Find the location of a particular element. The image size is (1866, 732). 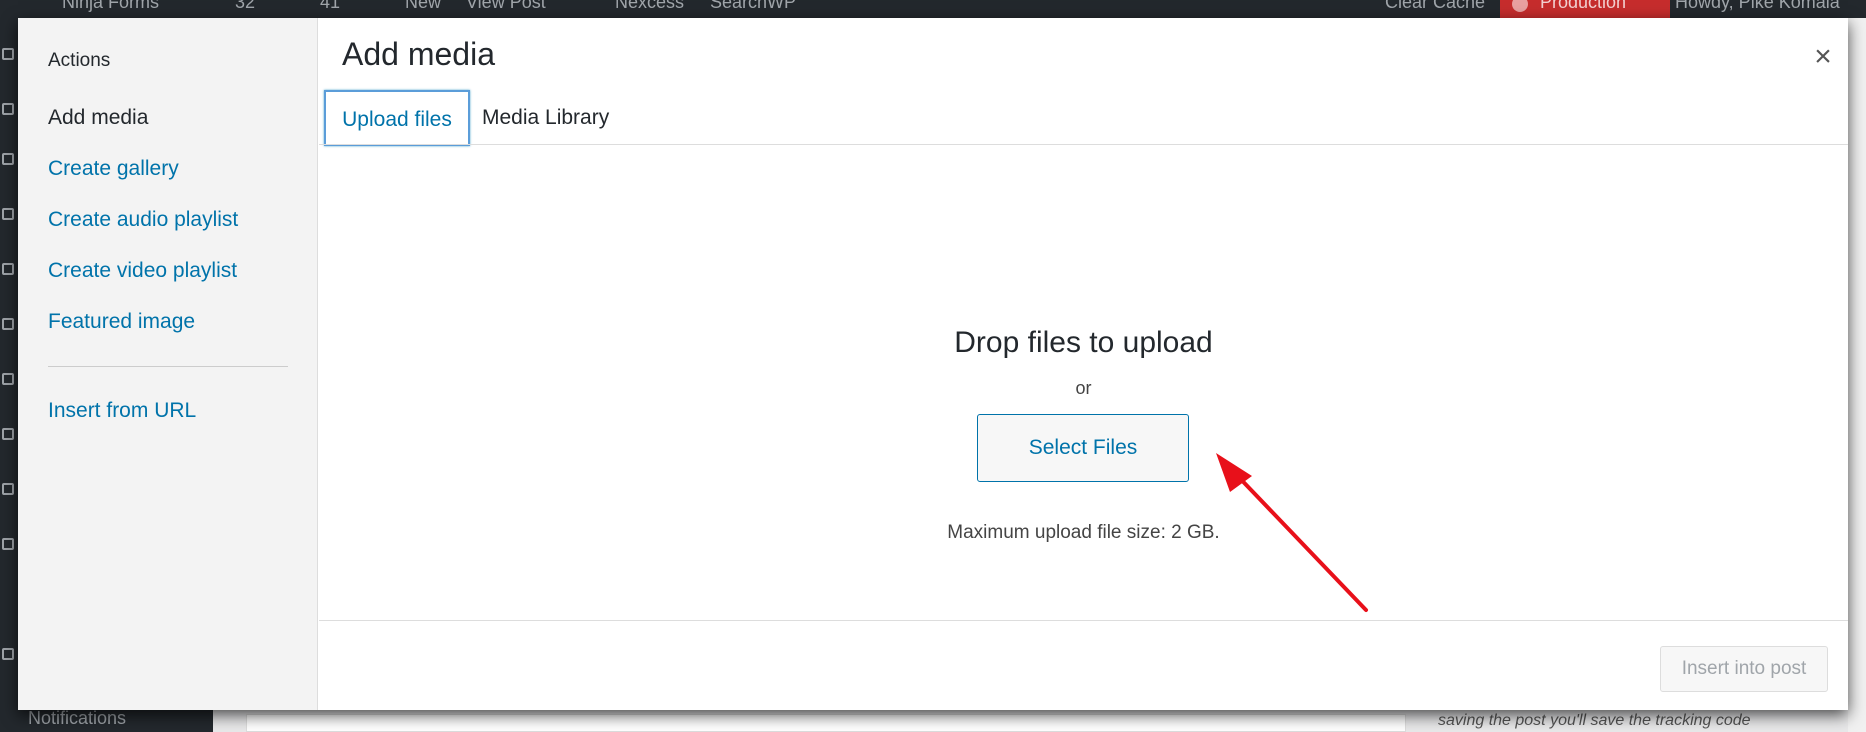

sidebar-item-featured-image: Featured image is located at coordinates (121, 322).